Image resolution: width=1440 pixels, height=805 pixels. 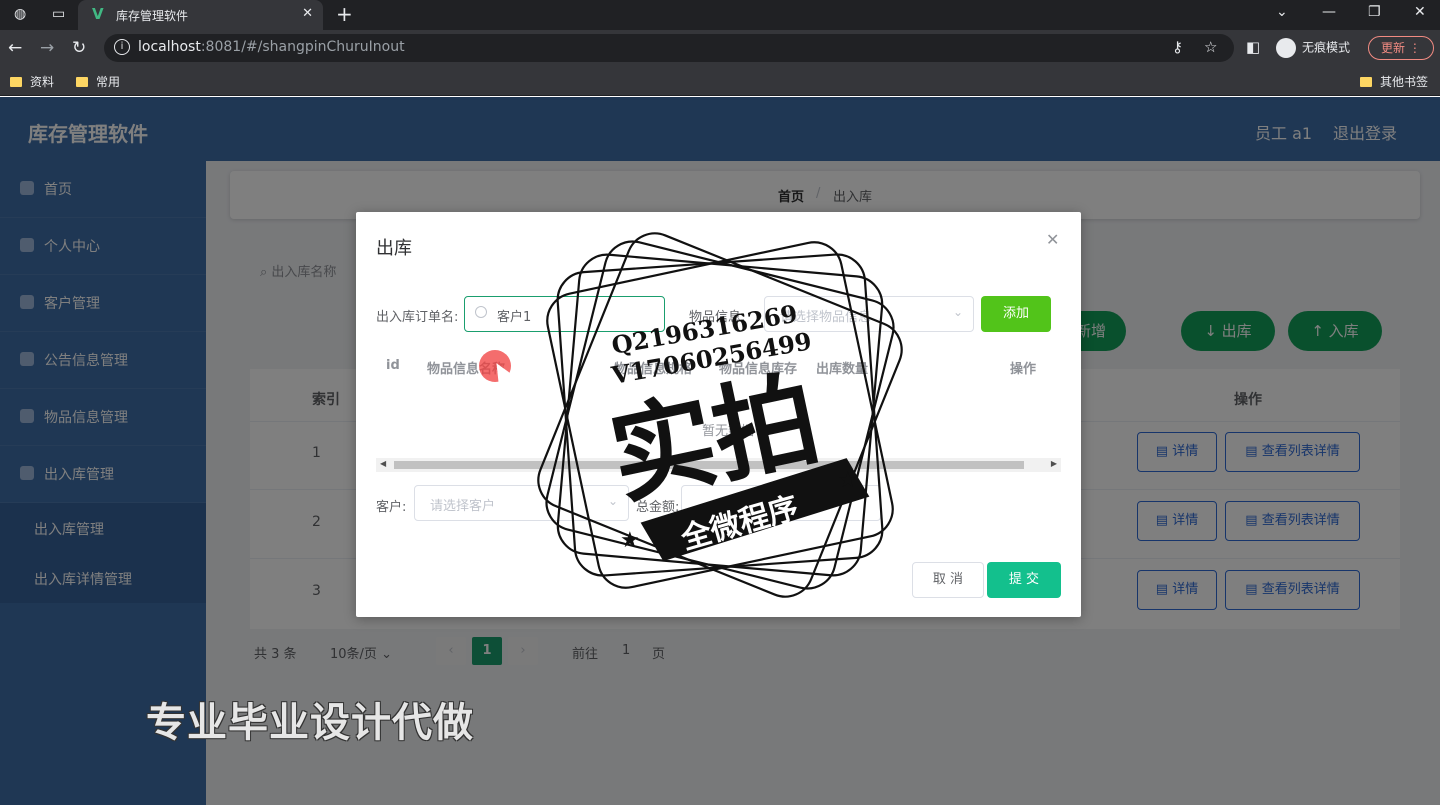 What do you see at coordinates (481, 312) in the screenshot?
I see `search-icon` at bounding box center [481, 312].